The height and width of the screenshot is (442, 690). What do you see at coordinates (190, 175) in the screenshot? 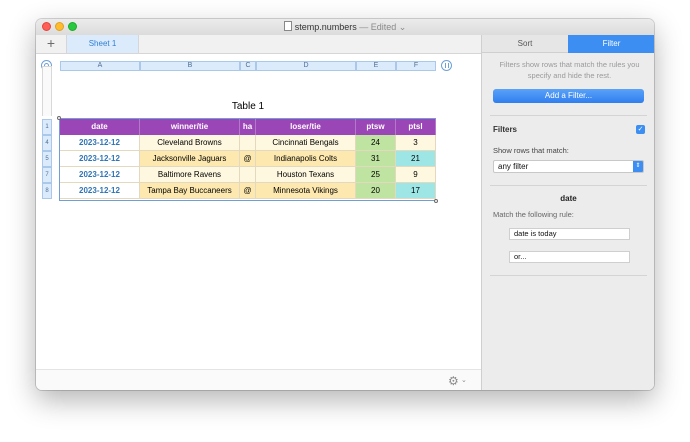
I see `cell-winner: Baltimore Ravens` at bounding box center [190, 175].